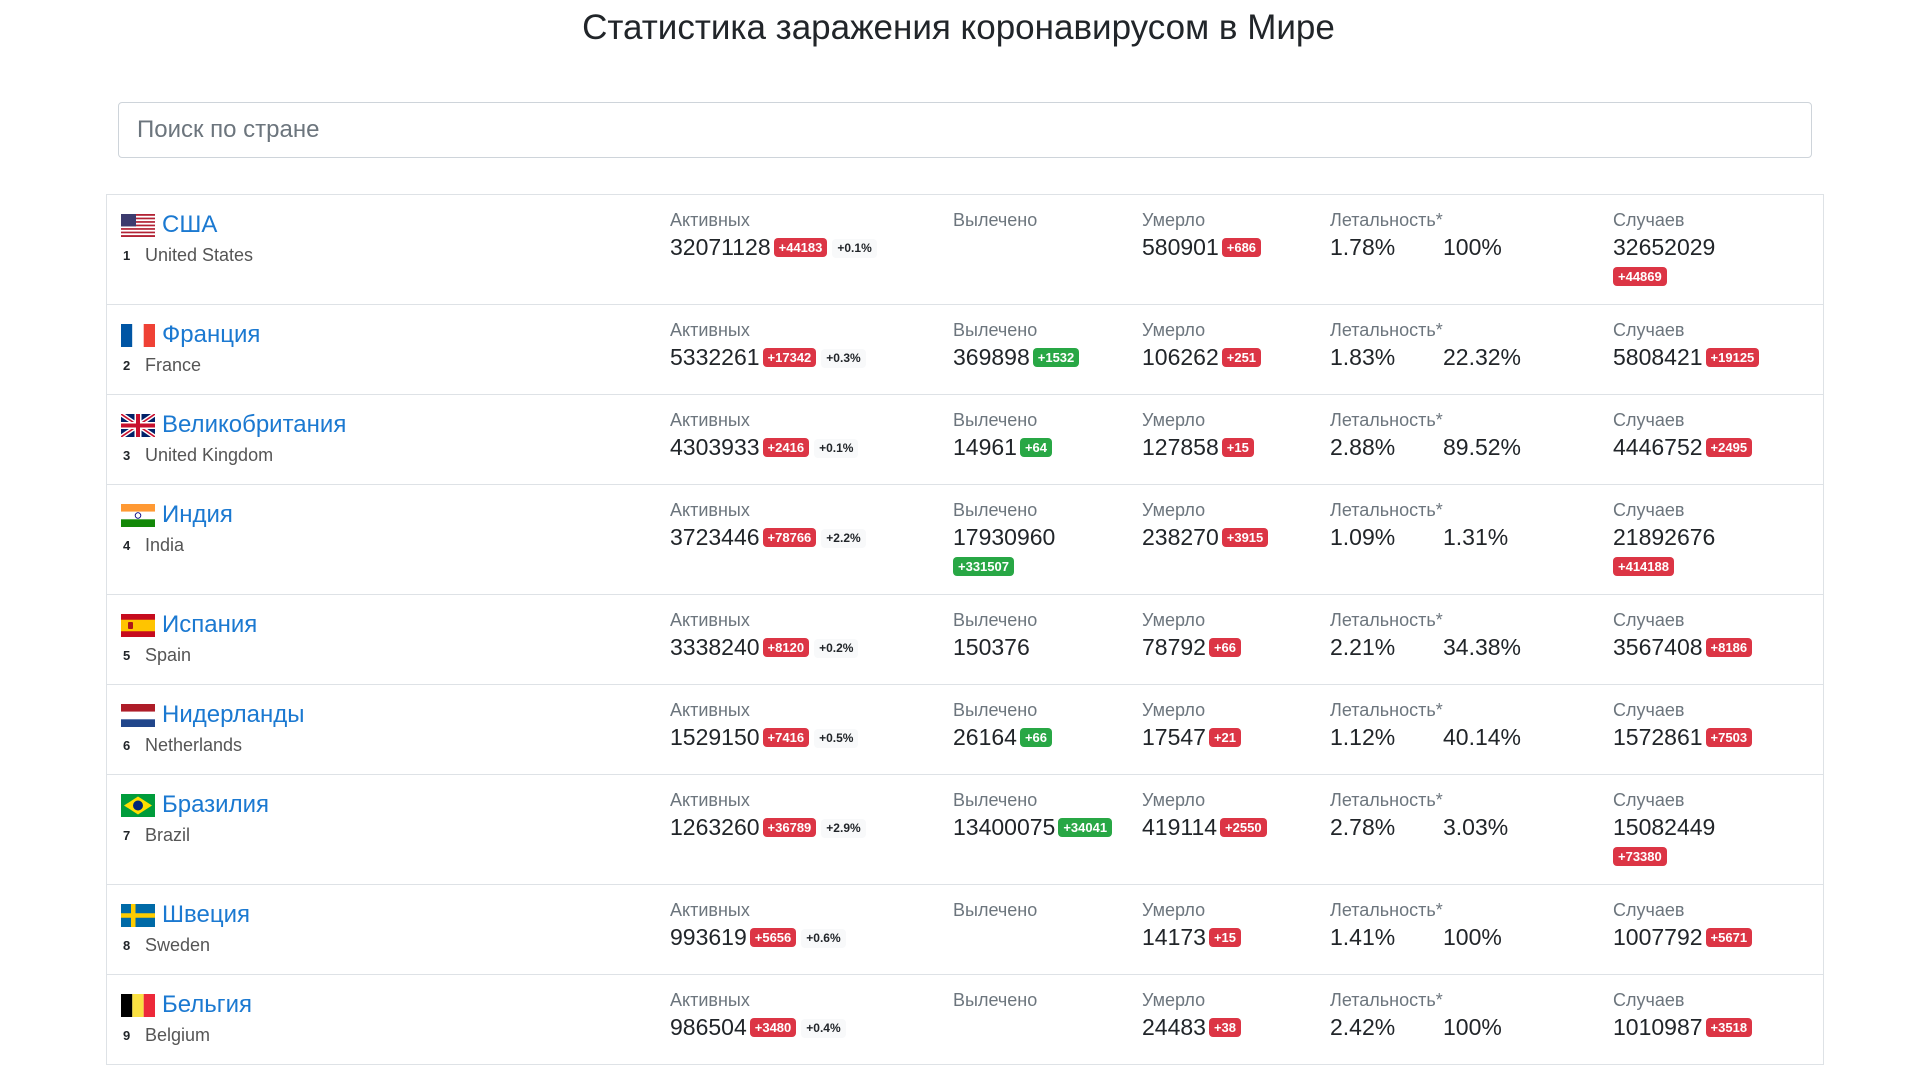 Image resolution: width=1917 pixels, height=1065 pixels. What do you see at coordinates (1363, 827) in the screenshot?
I see `lethality-value: 2.78%` at bounding box center [1363, 827].